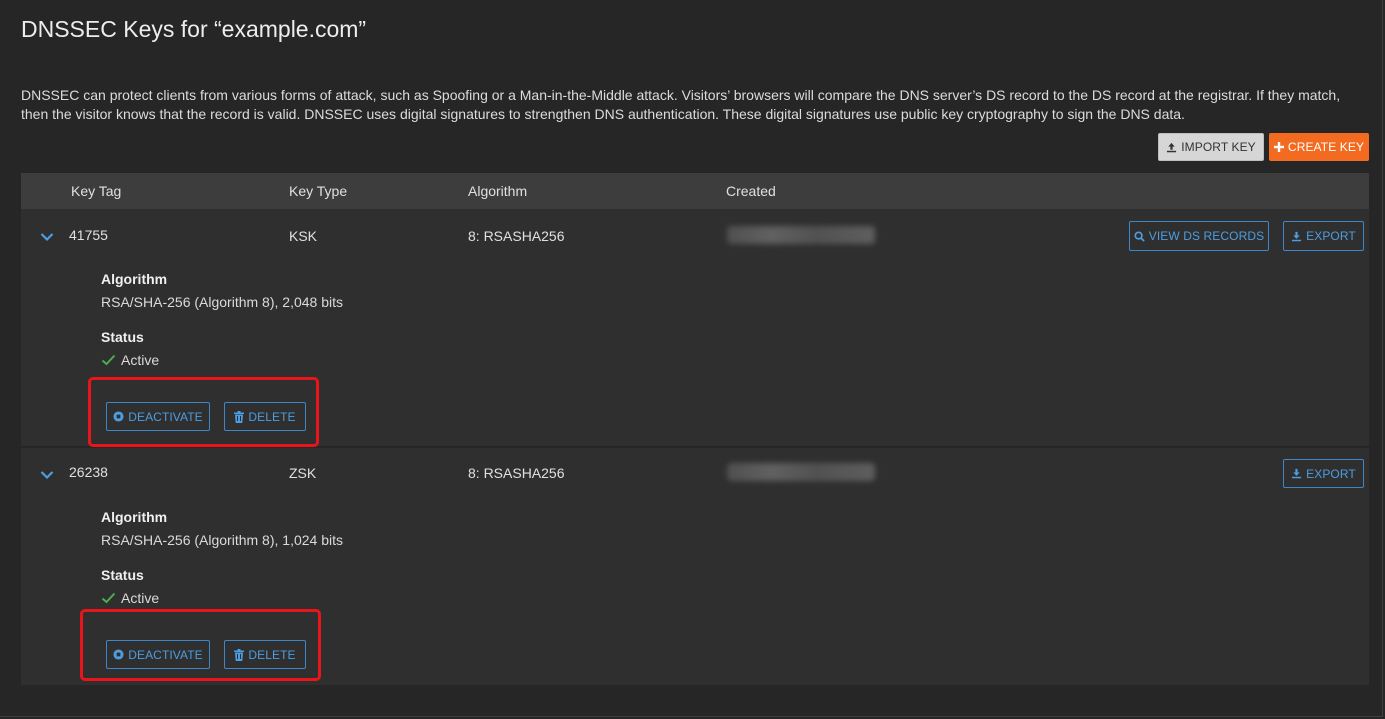 This screenshot has width=1385, height=719. Describe the element at coordinates (303, 236) in the screenshot. I see `key-type: KSK` at that location.